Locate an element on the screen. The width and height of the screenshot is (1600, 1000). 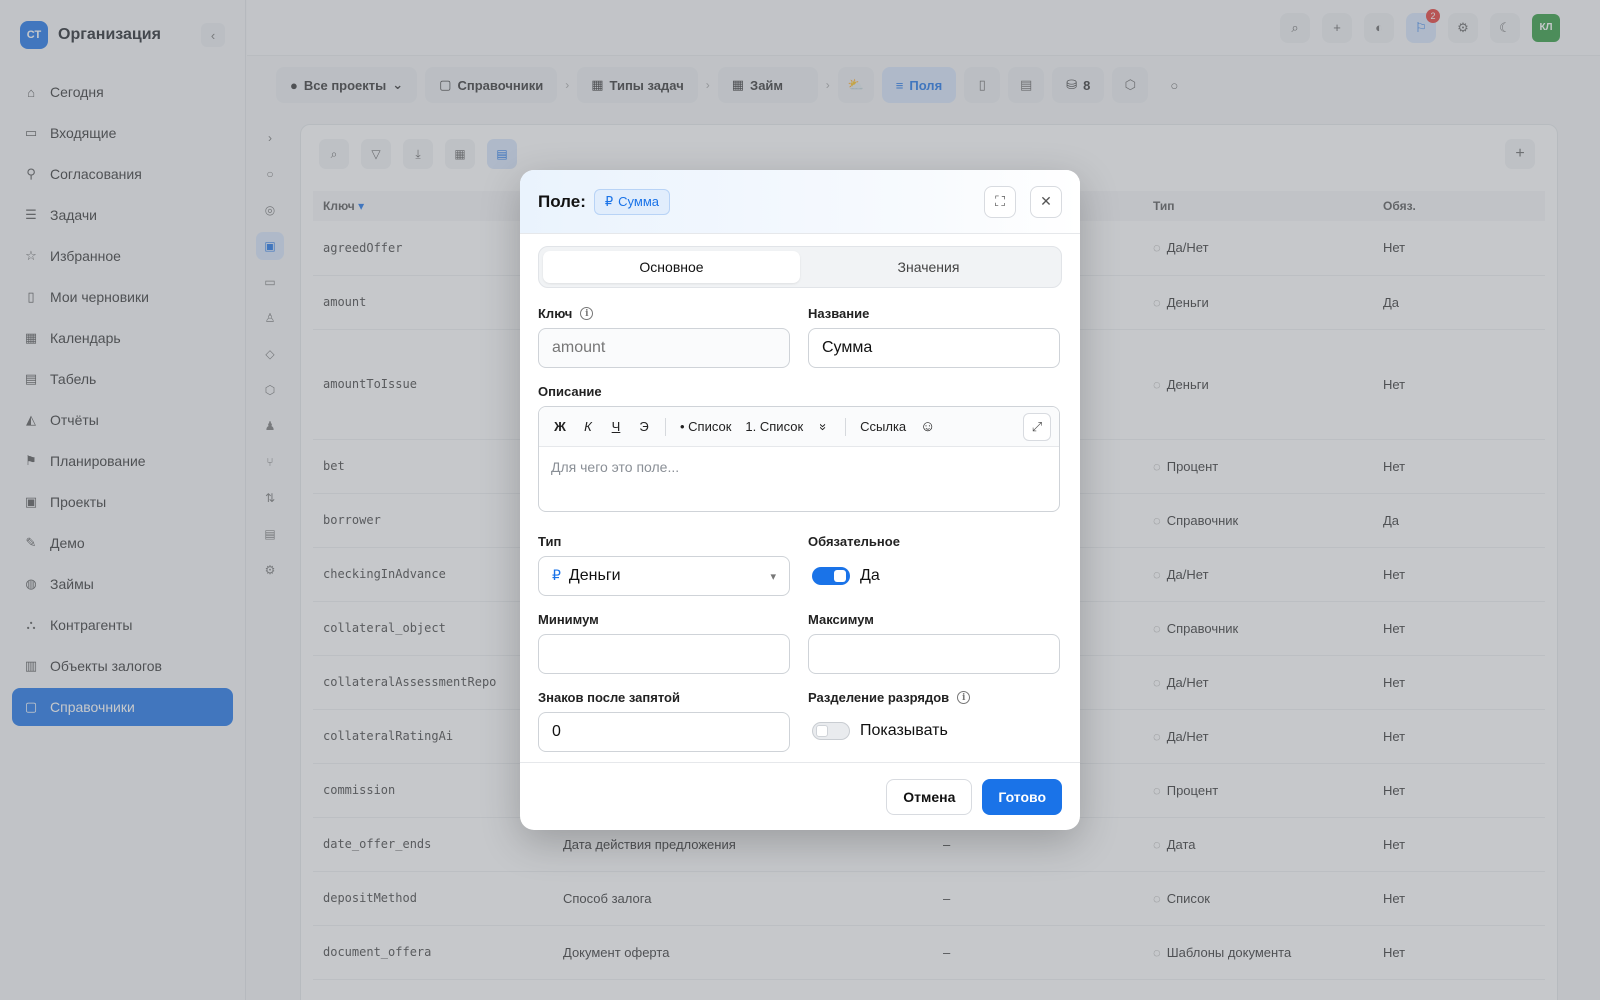
min-label: Минимум is located at coordinates (568, 619).